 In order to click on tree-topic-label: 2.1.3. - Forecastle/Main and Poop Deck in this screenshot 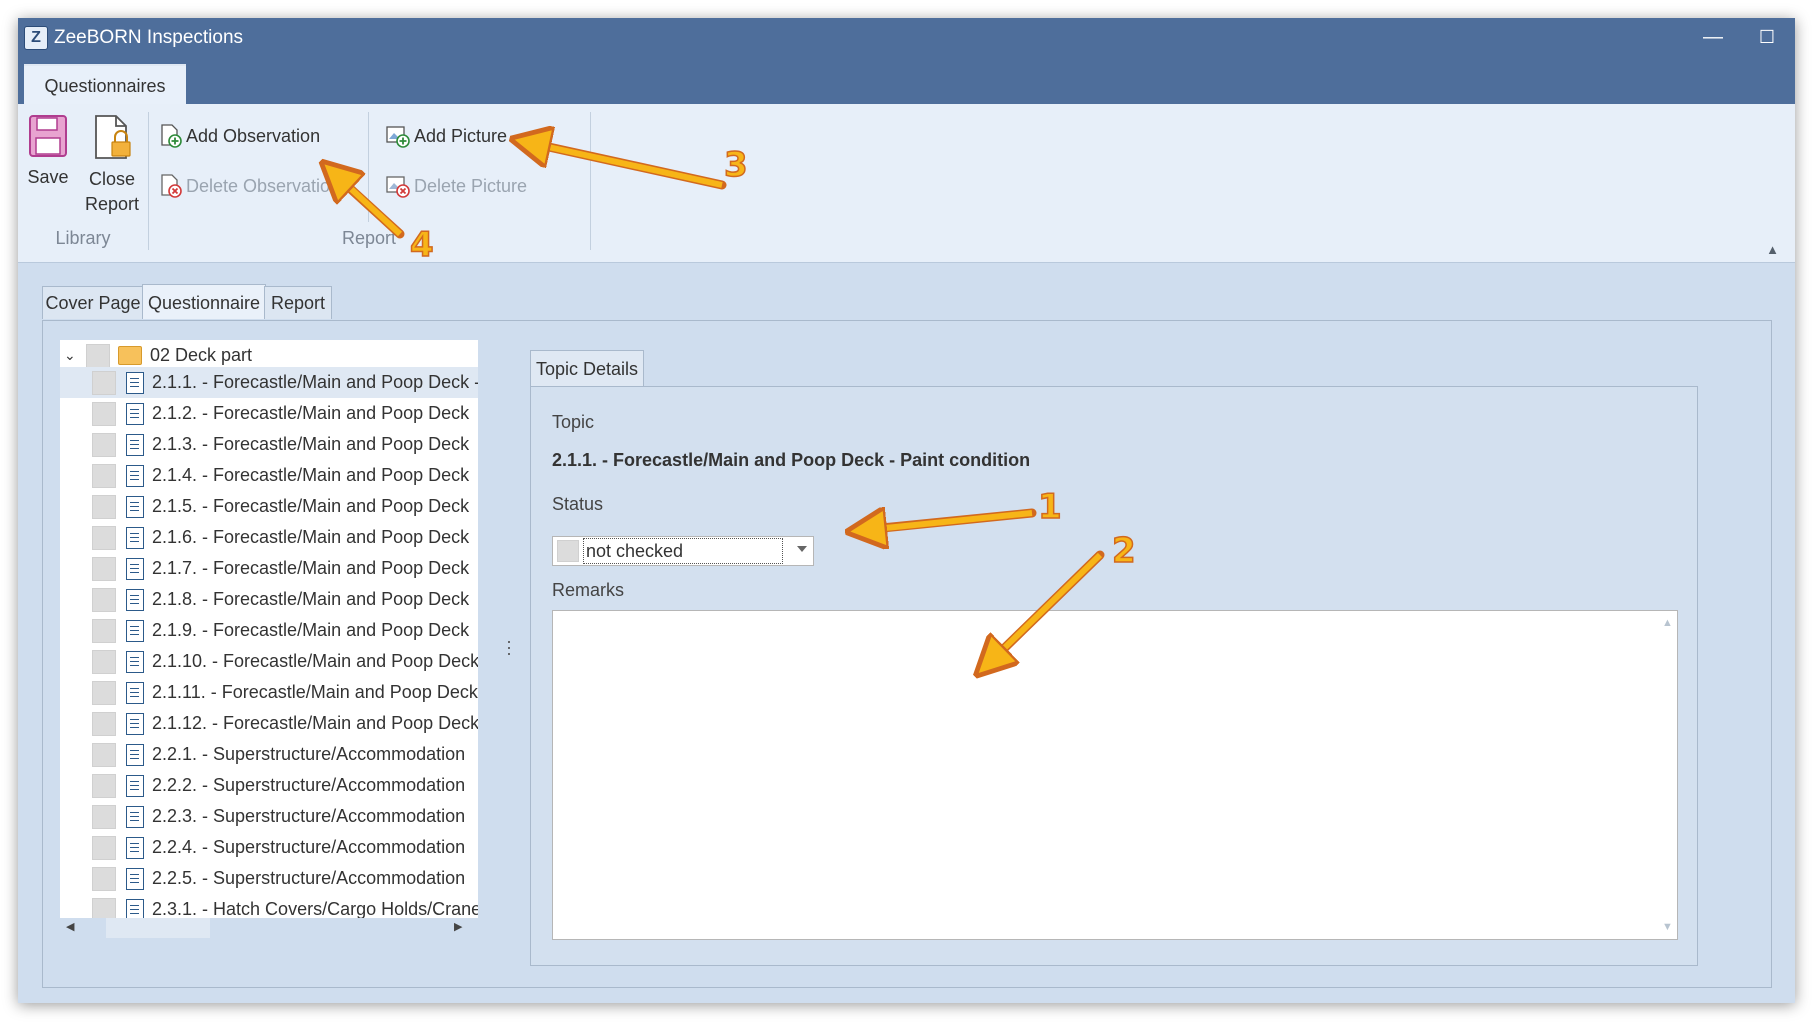, I will do `click(311, 444)`.